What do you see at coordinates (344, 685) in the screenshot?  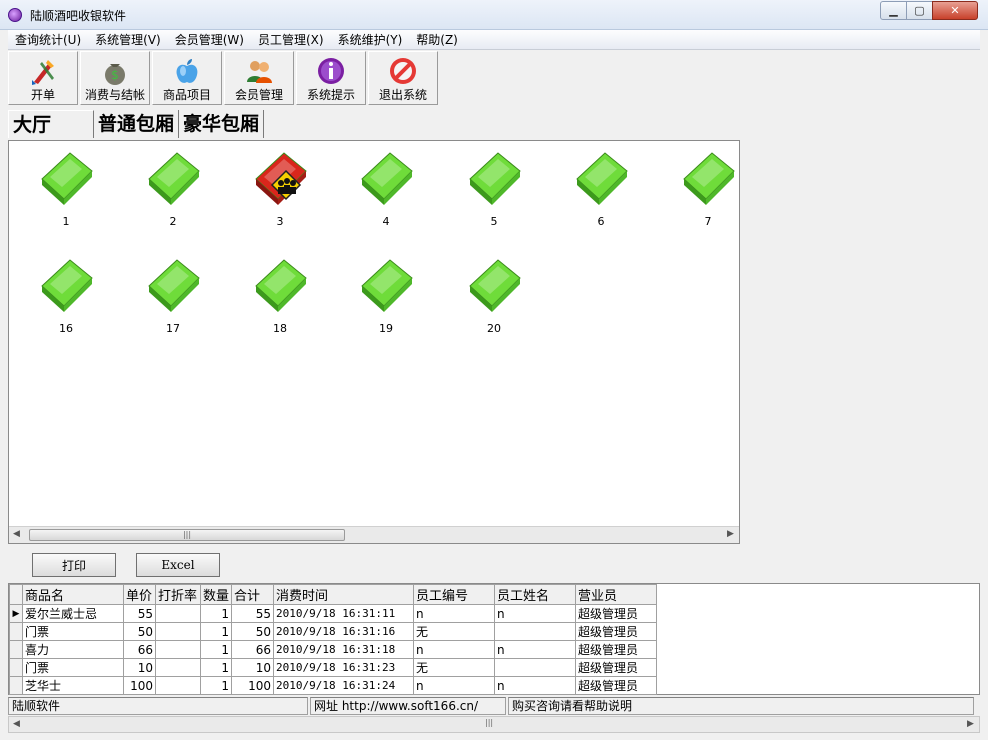 I see `grid-cell: 2010/9/18 16:31:24` at bounding box center [344, 685].